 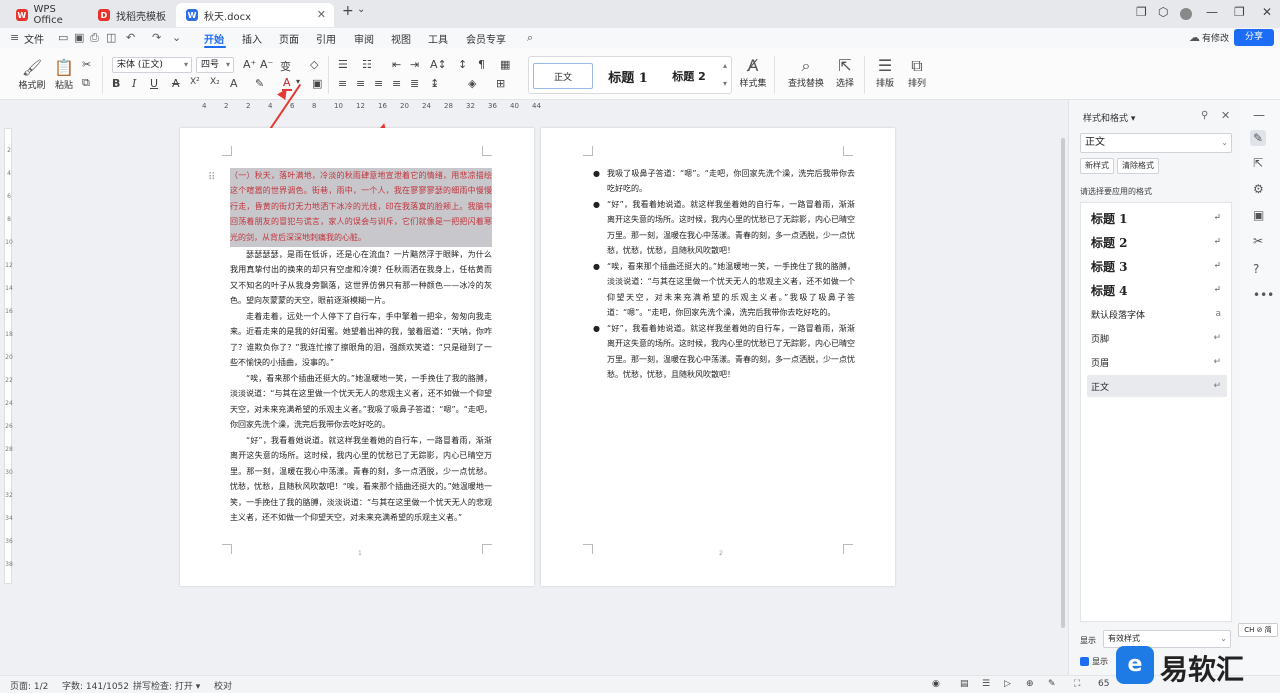 What do you see at coordinates (176, 37) in the screenshot?
I see `quick-access-dropdown-icon: ⌄` at bounding box center [176, 37].